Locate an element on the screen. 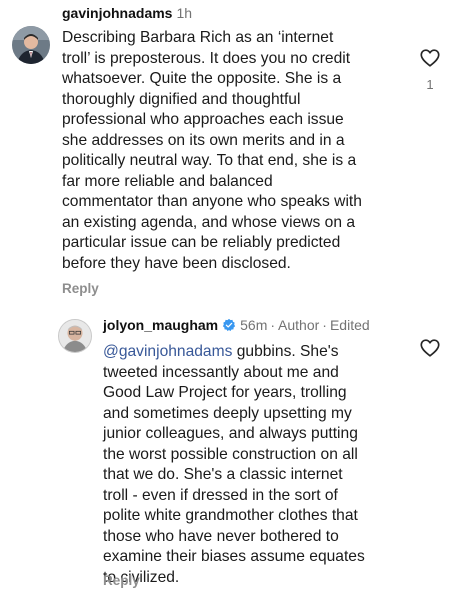 The image size is (462, 600). text-line: the worst possible construction on all is located at coordinates (230, 454).